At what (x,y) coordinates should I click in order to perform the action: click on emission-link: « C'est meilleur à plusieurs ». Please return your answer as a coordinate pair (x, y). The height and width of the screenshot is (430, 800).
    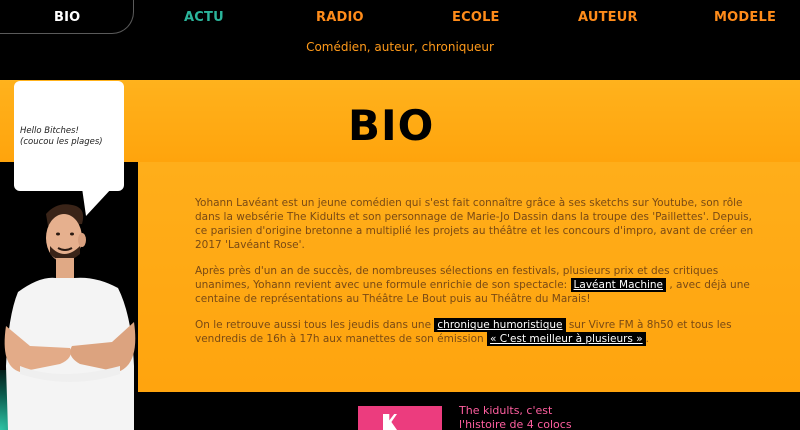
    Looking at the image, I should click on (566, 339).